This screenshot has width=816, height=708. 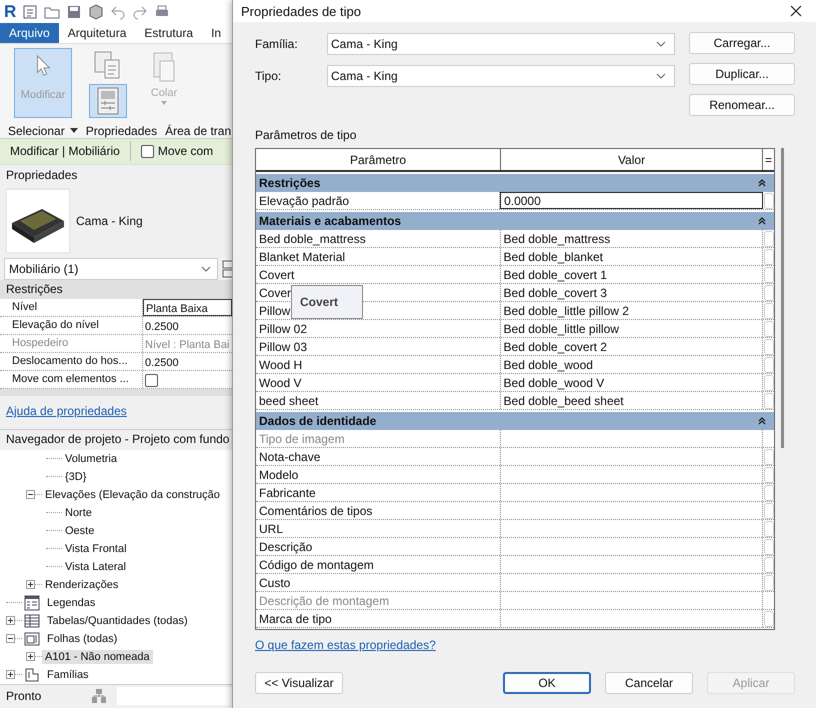 I want to click on column-header: Parâmetro, so click(x=378, y=159).